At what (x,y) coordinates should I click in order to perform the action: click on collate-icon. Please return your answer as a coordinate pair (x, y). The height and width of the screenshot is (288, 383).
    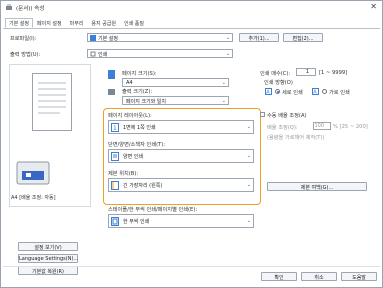
    Looking at the image, I should click on (115, 221).